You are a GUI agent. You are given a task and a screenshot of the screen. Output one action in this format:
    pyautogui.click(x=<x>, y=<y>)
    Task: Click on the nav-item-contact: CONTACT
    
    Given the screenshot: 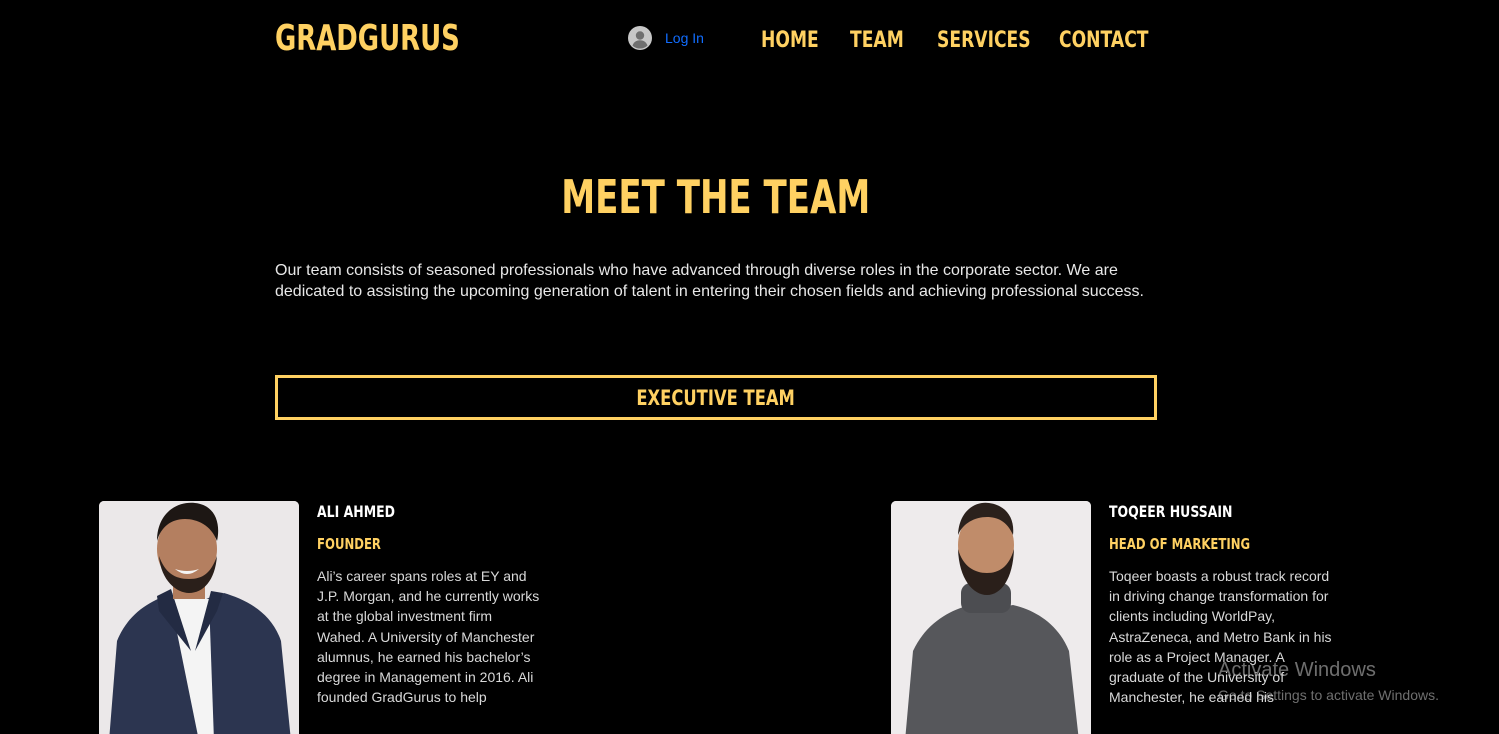 What is the action you would take?
    pyautogui.click(x=1104, y=41)
    